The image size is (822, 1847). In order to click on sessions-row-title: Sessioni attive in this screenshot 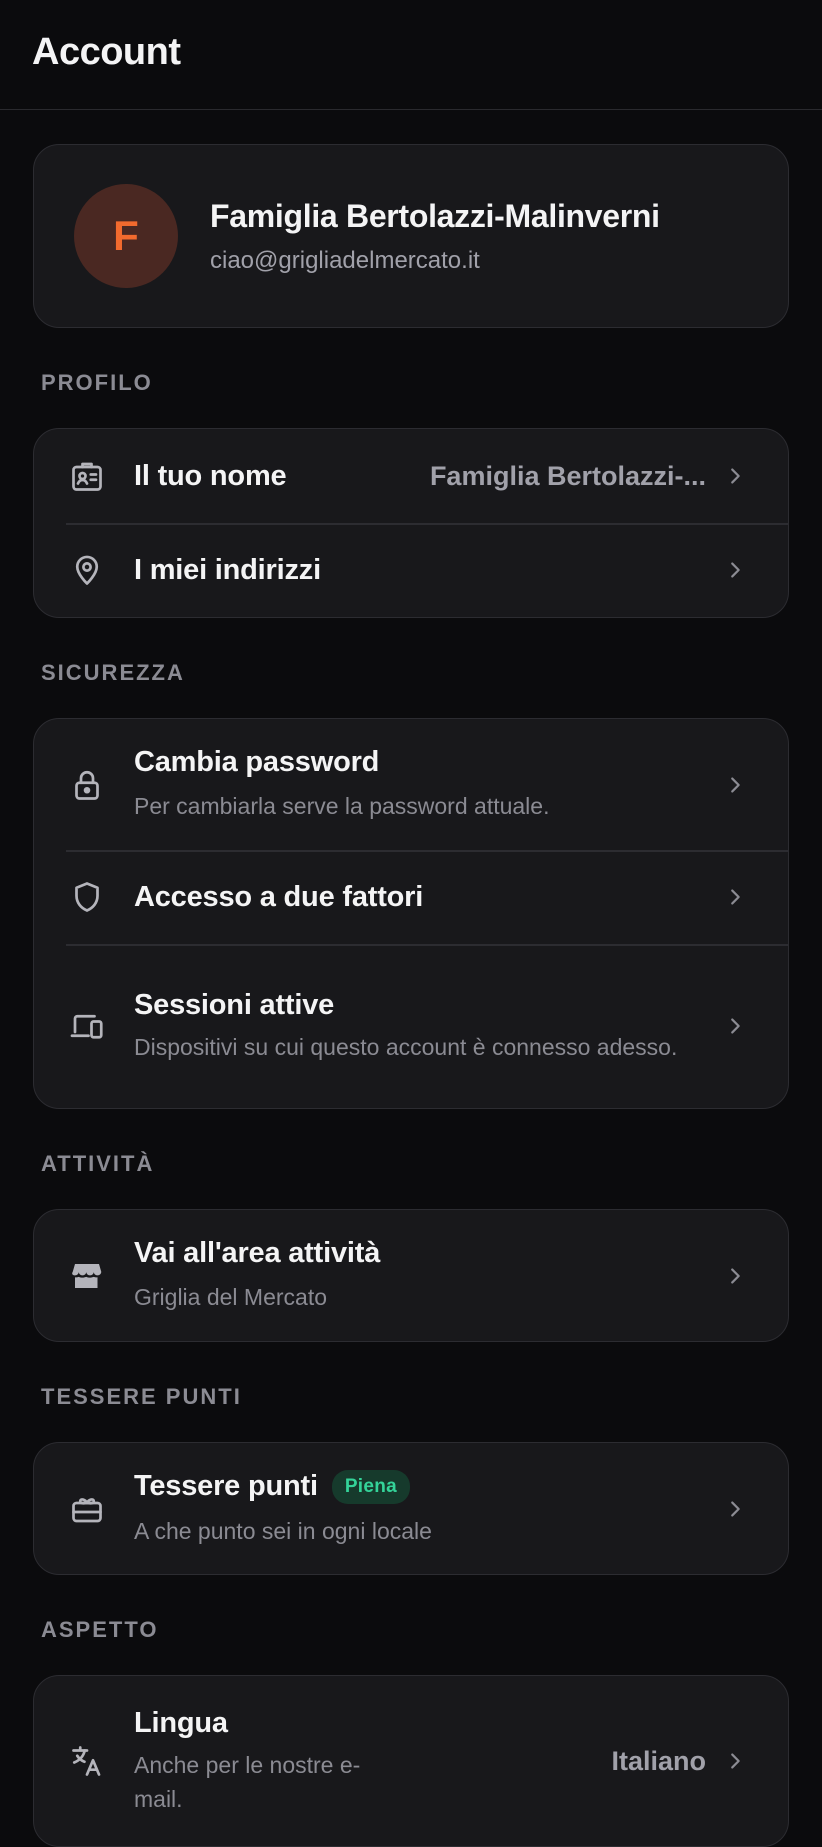, I will do `click(234, 1004)`.